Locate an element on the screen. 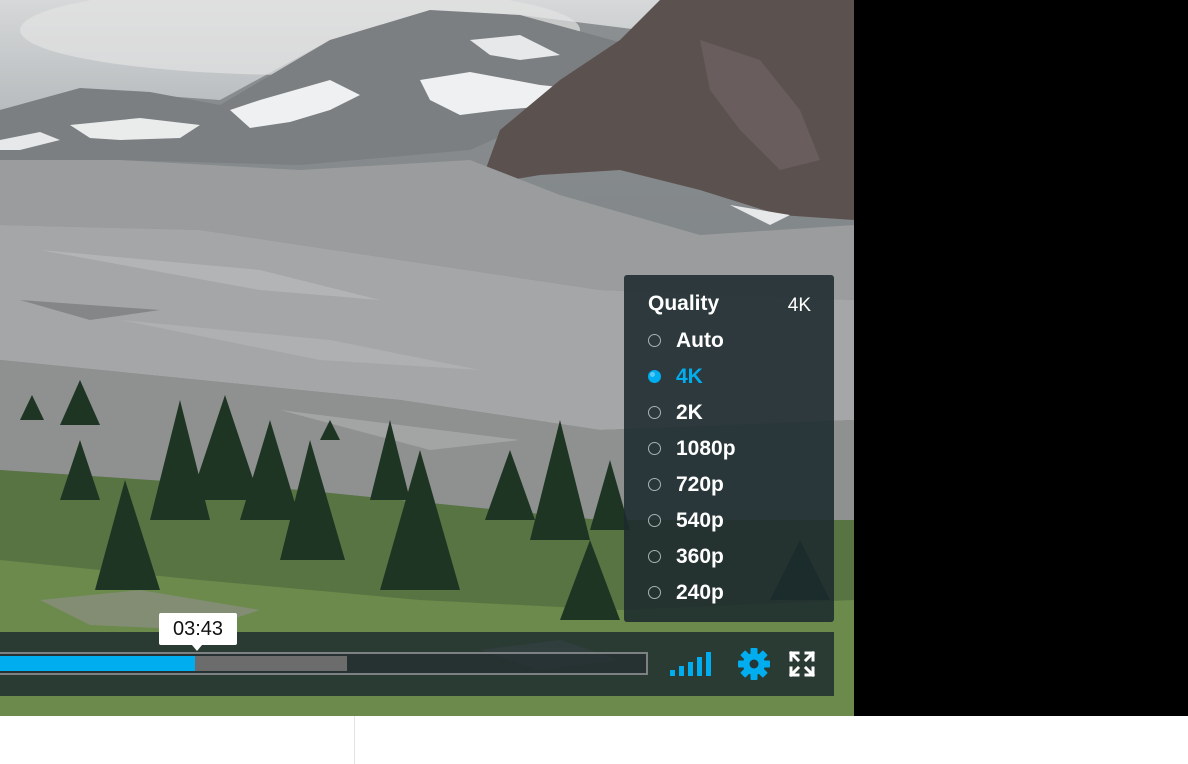  settings-button is located at coordinates (754, 664).